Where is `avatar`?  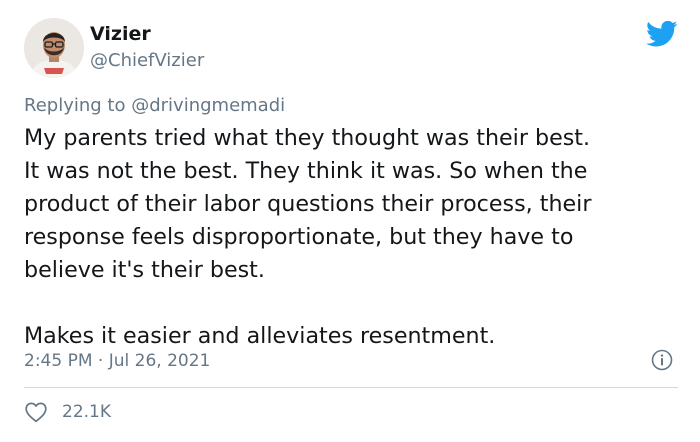
avatar is located at coordinates (54, 48).